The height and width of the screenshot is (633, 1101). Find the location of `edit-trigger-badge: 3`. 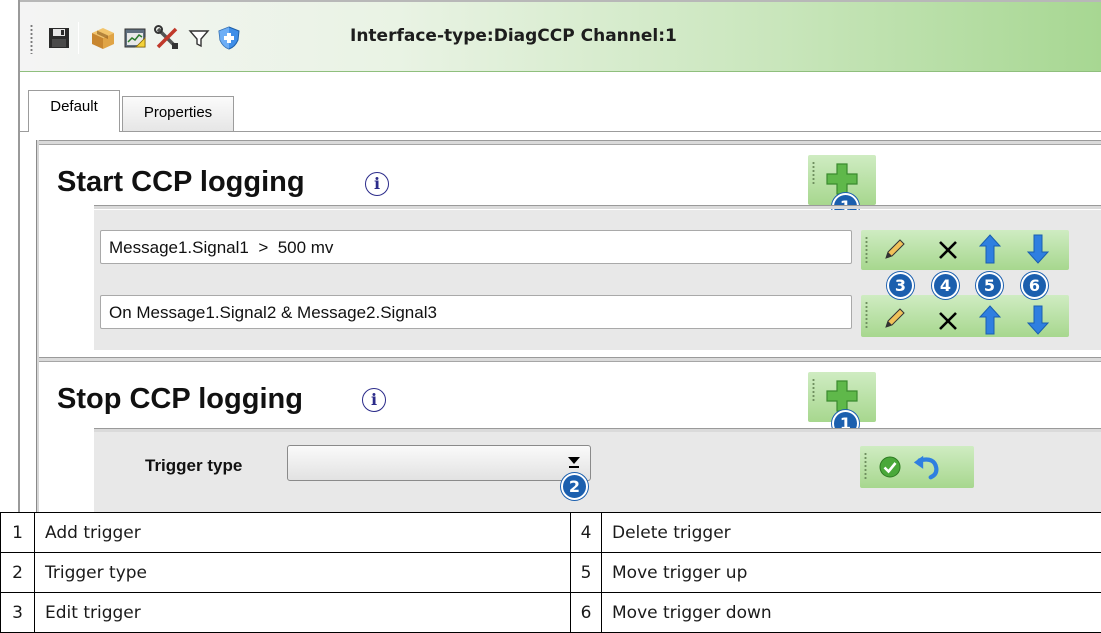

edit-trigger-badge: 3 is located at coordinates (900, 285).